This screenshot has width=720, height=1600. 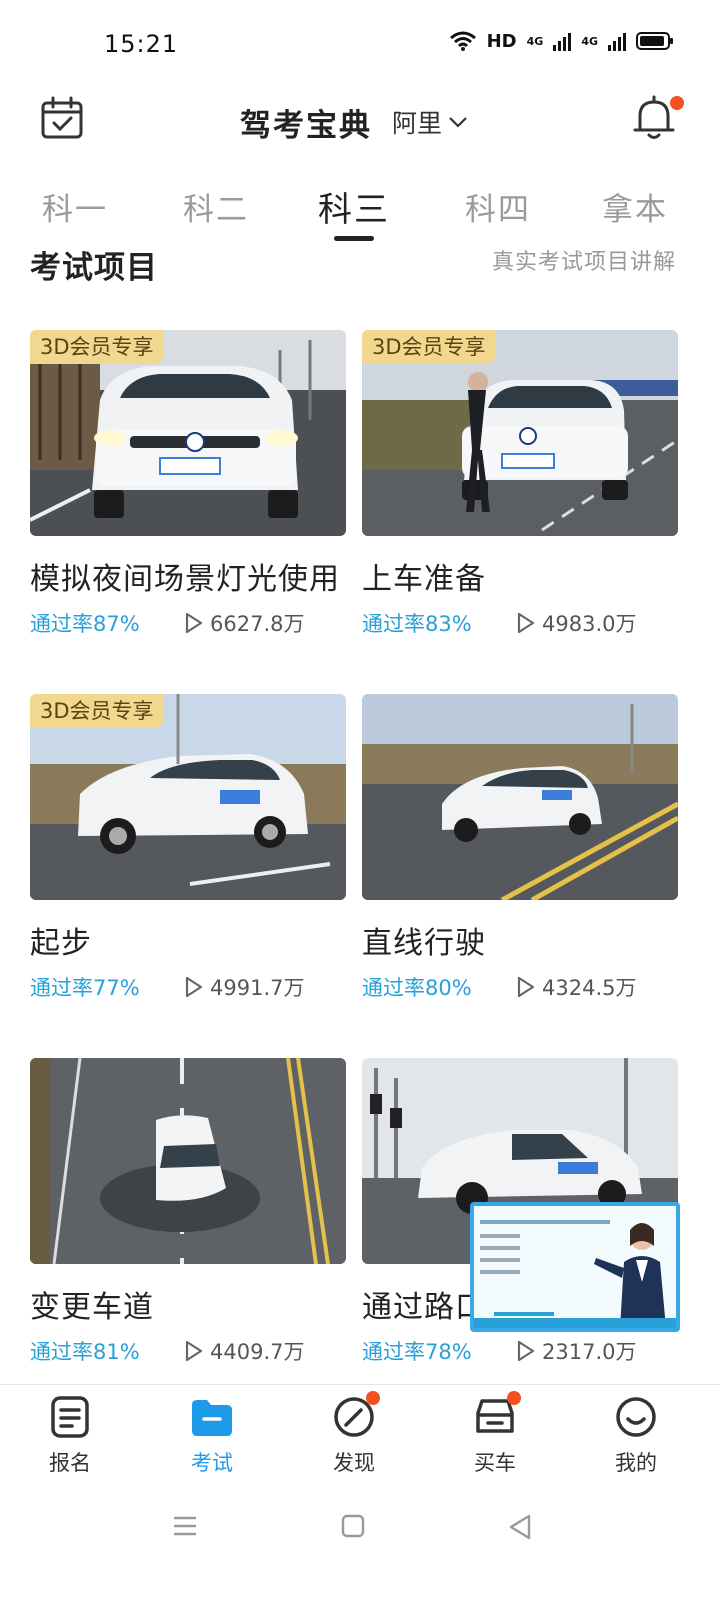 I want to click on city-selector: 阿里, so click(x=430, y=122).